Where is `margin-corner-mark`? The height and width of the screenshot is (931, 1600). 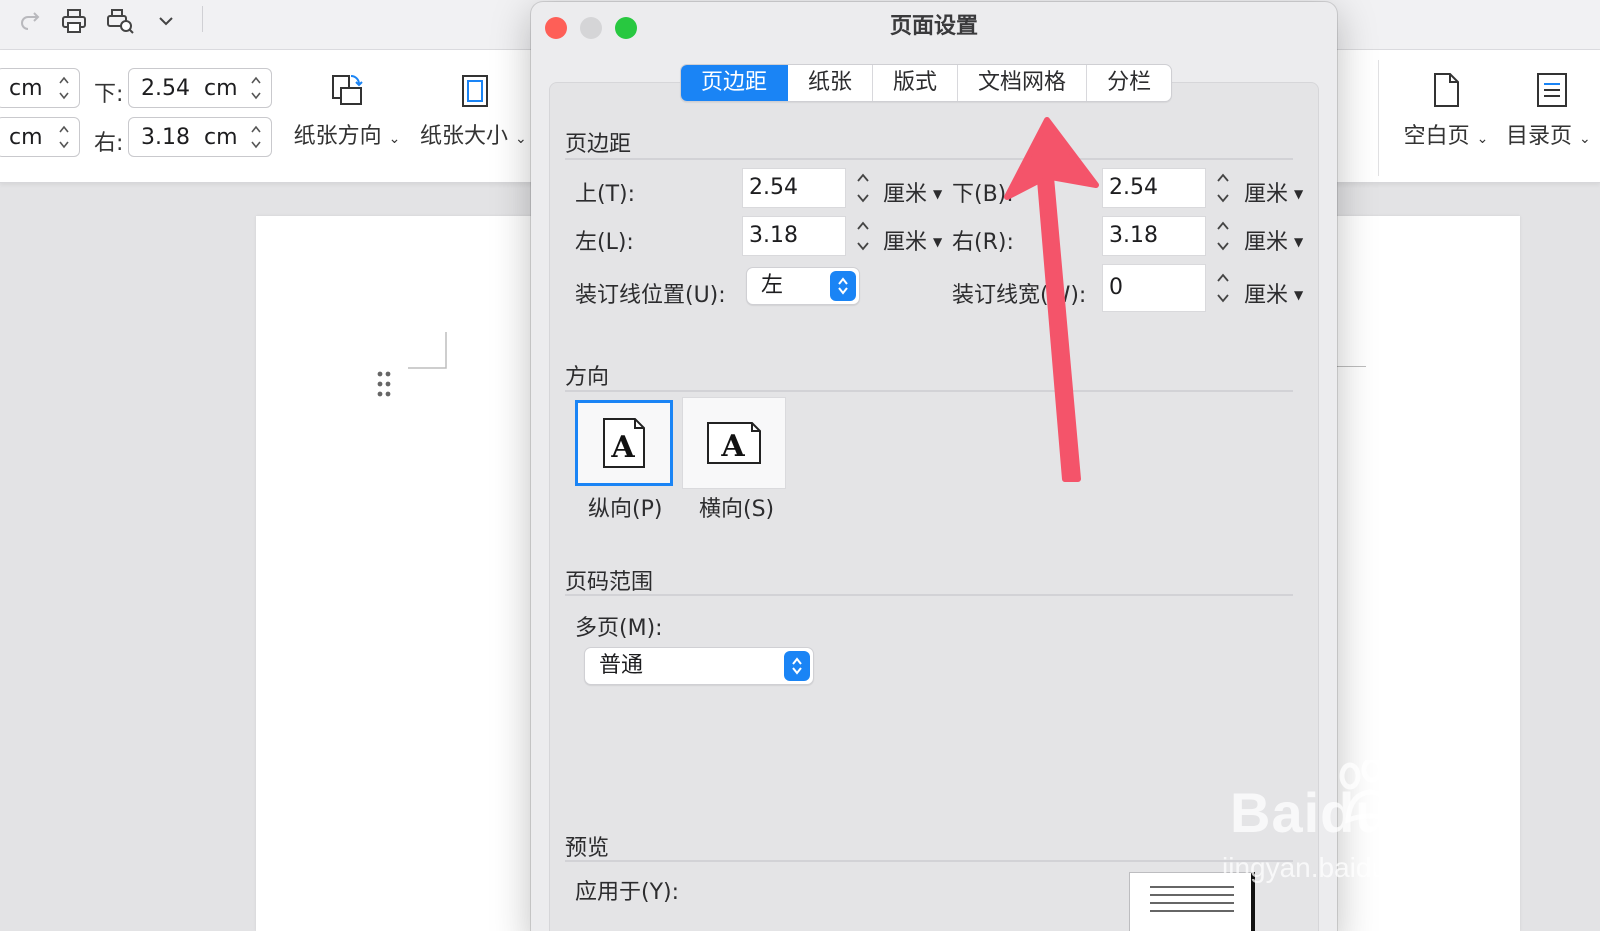
margin-corner-mark is located at coordinates (427, 350).